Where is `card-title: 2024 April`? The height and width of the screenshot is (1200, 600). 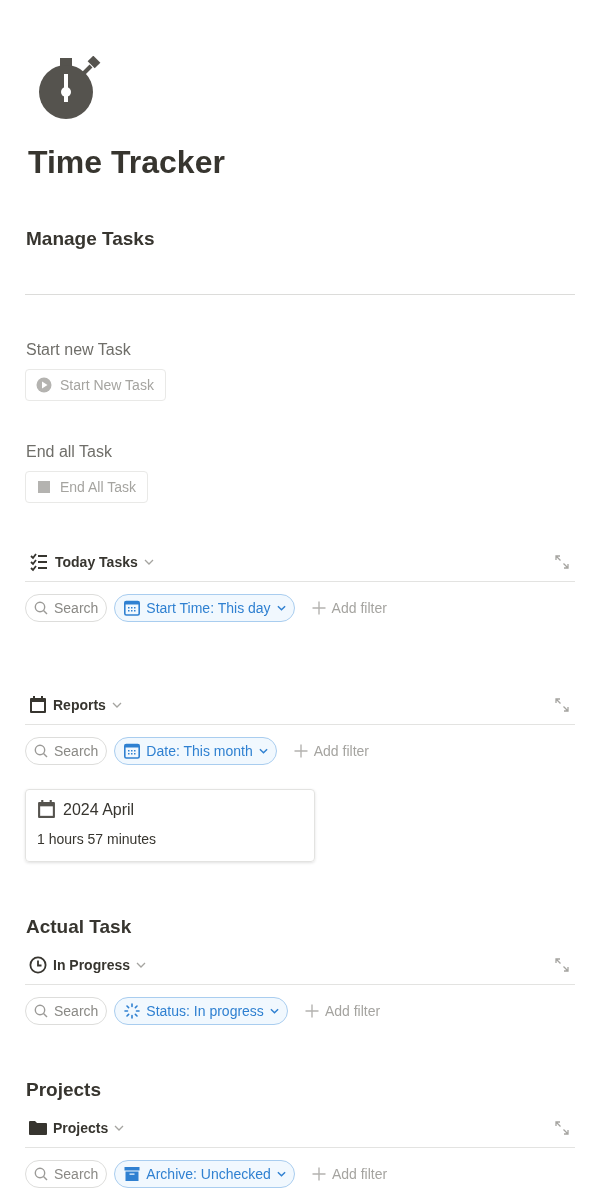 card-title: 2024 April is located at coordinates (99, 809).